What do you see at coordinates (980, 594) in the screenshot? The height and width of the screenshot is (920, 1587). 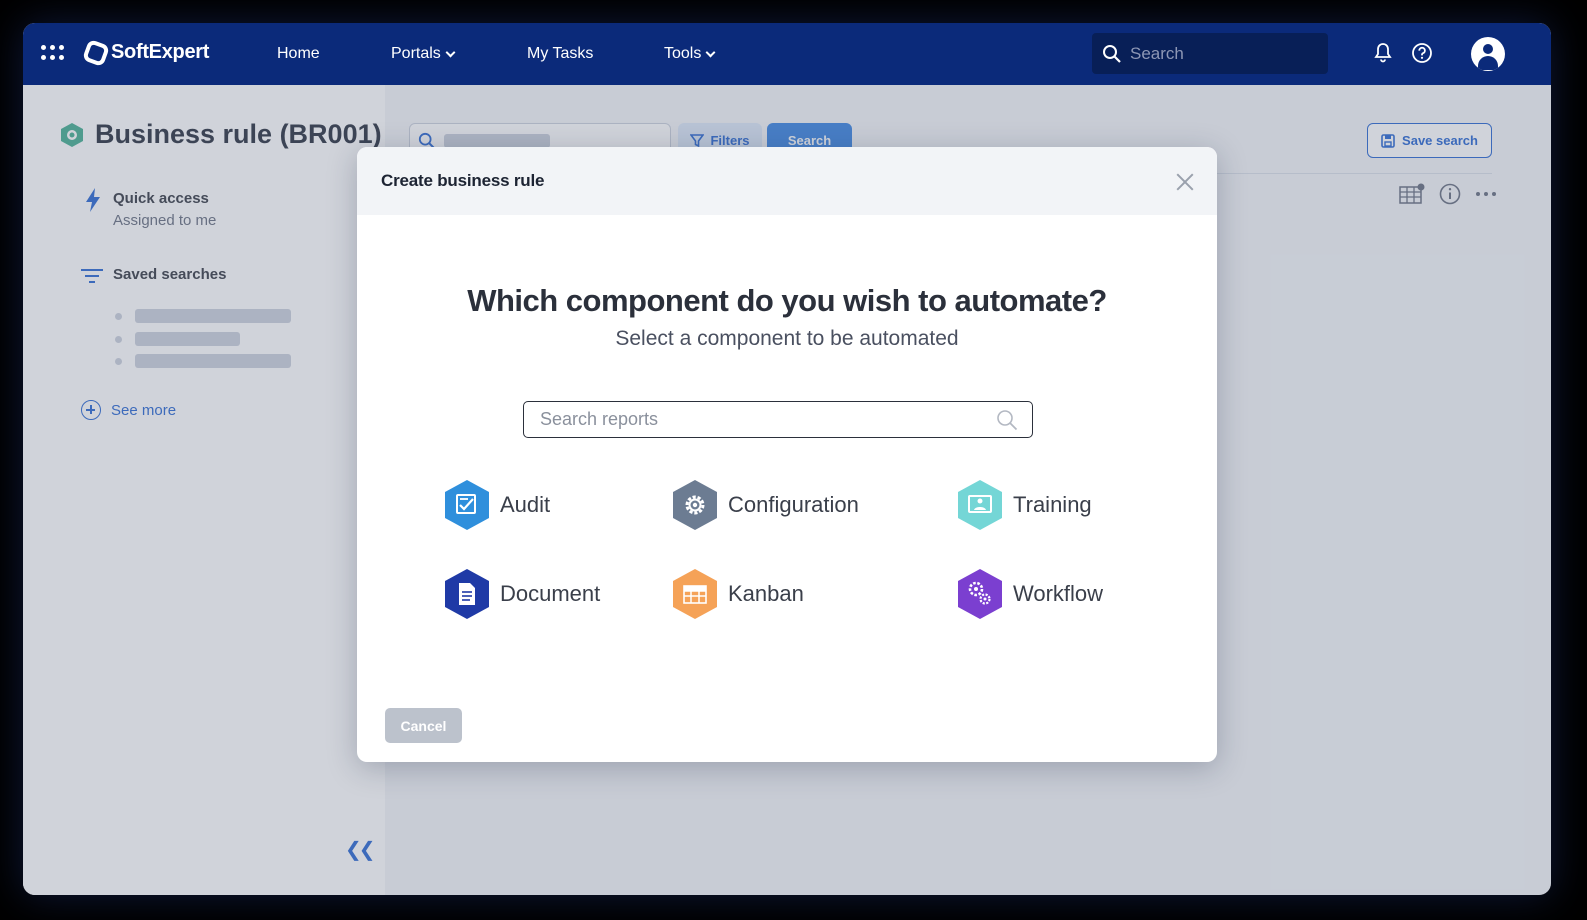 I see `workflow-icon` at bounding box center [980, 594].